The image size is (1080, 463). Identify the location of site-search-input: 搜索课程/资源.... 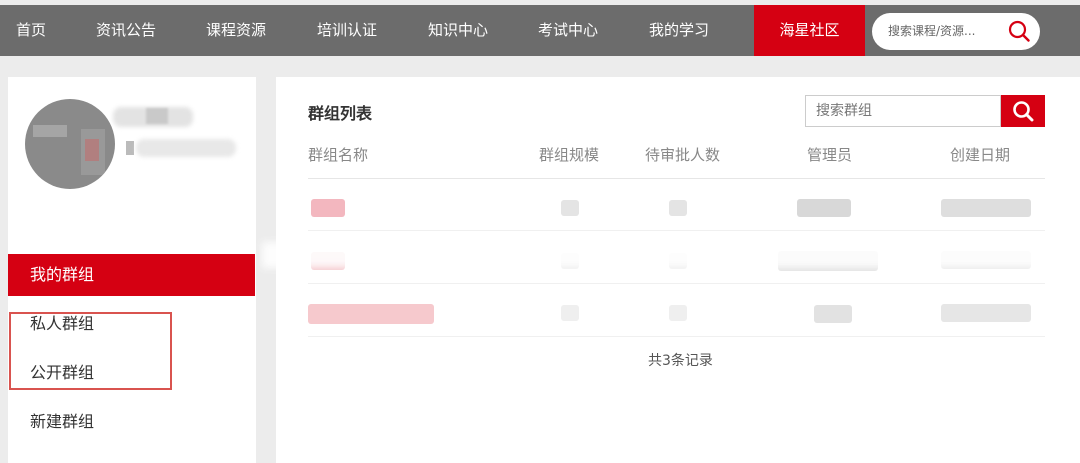
(932, 31).